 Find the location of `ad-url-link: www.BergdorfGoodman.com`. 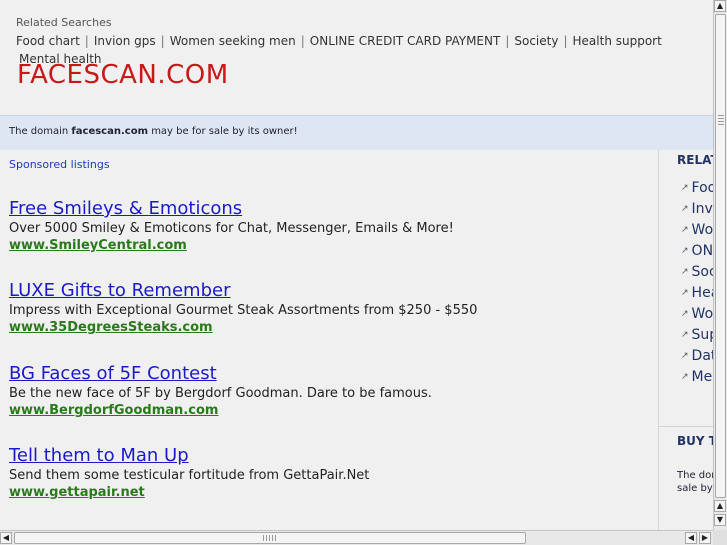

ad-url-link: www.BergdorfGoodman.com is located at coordinates (329, 410).